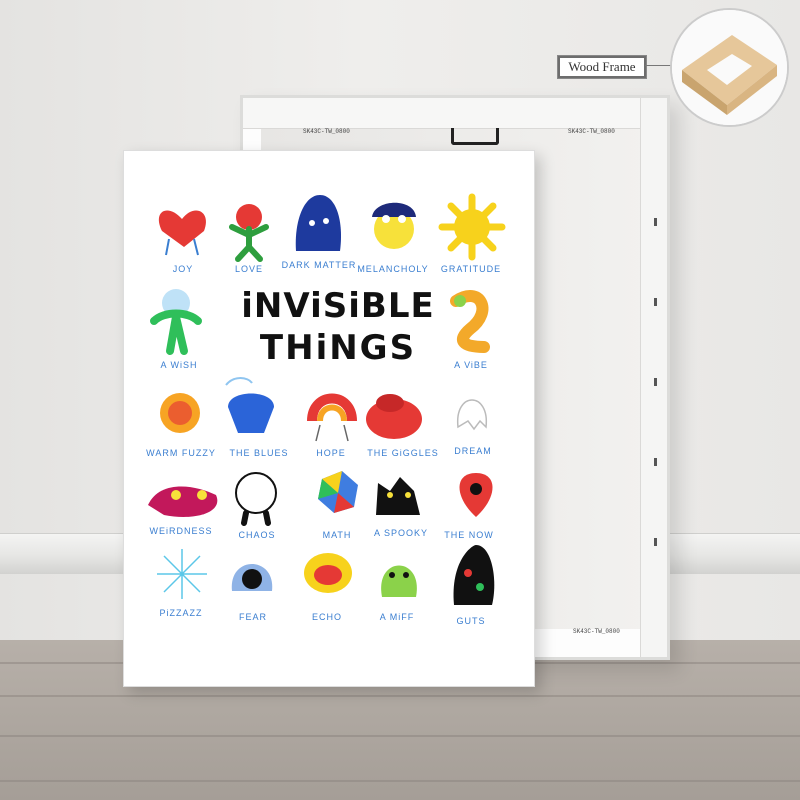 This screenshot has height=800, width=800. I want to click on label-hope: HOPE, so click(331, 453).